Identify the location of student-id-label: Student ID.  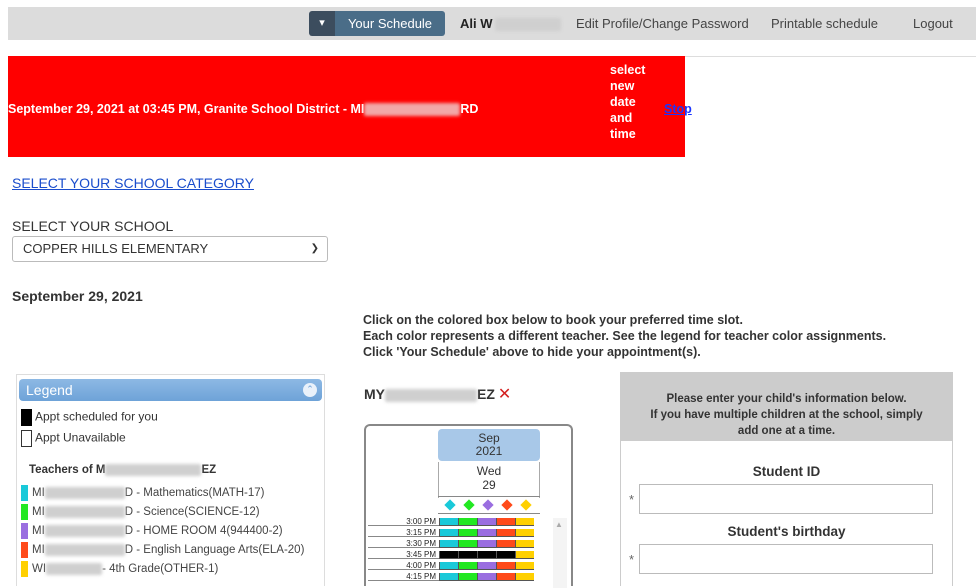
(786, 471).